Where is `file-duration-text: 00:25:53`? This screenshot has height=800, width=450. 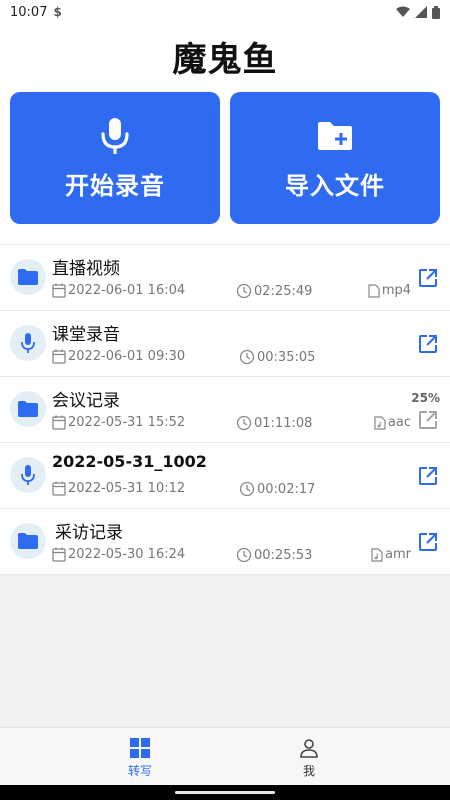 file-duration-text: 00:25:53 is located at coordinates (283, 555).